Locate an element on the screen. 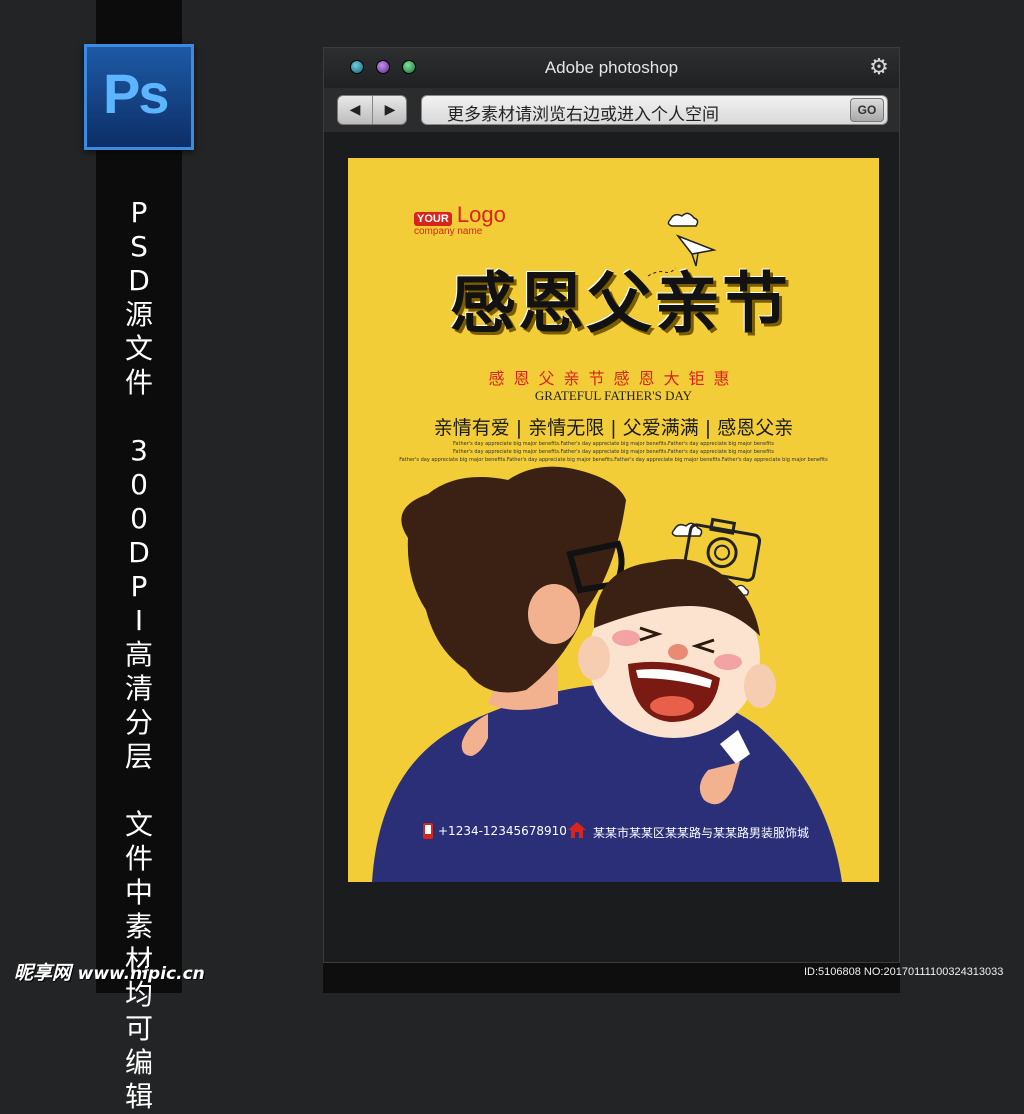 The image size is (1024, 1114). baby-ear-right is located at coordinates (760, 686).